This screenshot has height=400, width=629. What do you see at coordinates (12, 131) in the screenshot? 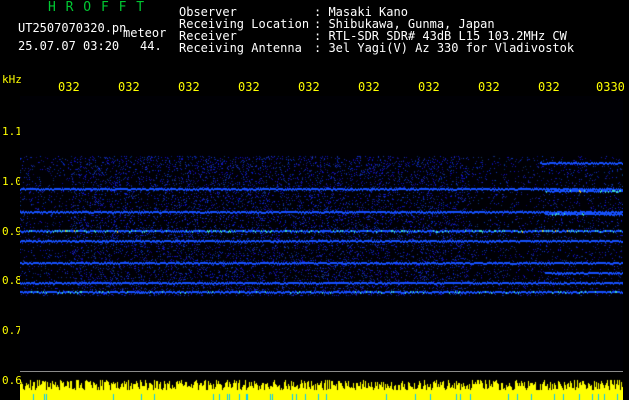
I see `frequency-tick: 1.1` at bounding box center [12, 131].